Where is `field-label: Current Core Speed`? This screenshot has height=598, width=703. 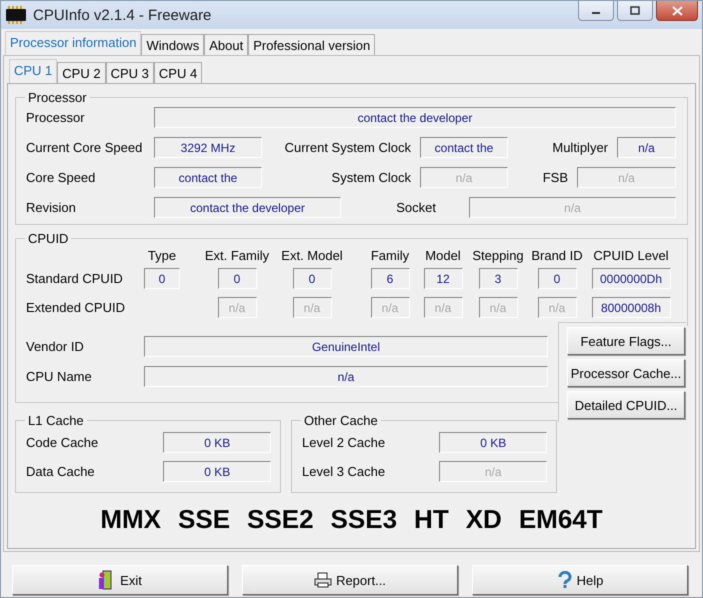
field-label: Current Core Speed is located at coordinates (85, 147).